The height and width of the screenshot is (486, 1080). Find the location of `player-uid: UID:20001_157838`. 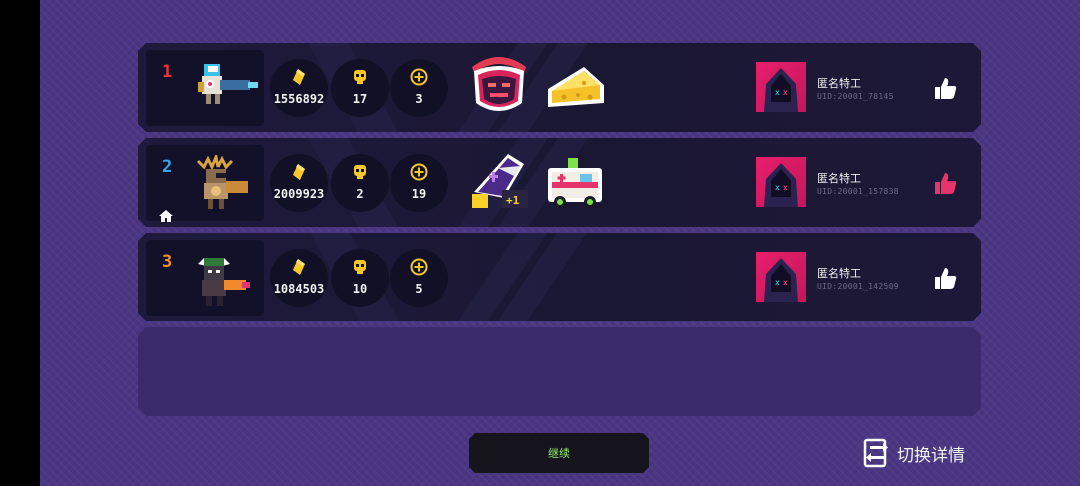

player-uid: UID:20001_157838 is located at coordinates (858, 191).